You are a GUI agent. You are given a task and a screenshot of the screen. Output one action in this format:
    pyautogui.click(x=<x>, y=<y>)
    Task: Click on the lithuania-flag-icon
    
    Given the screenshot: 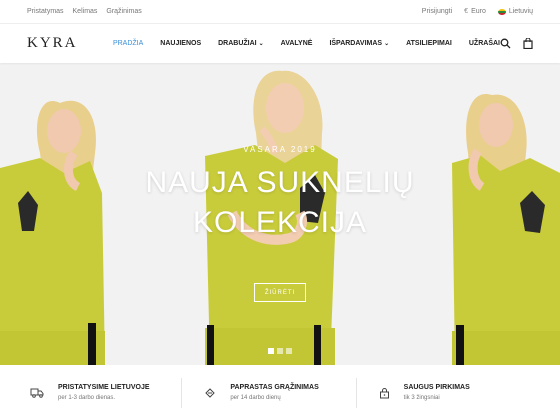 What is the action you would take?
    pyautogui.click(x=501, y=11)
    